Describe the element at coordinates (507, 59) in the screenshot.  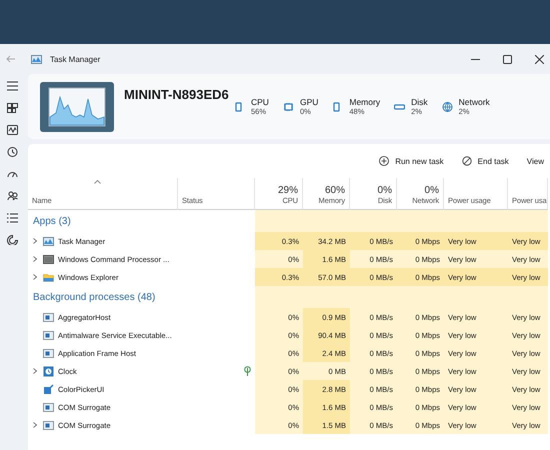
I see `maximize-icon` at that location.